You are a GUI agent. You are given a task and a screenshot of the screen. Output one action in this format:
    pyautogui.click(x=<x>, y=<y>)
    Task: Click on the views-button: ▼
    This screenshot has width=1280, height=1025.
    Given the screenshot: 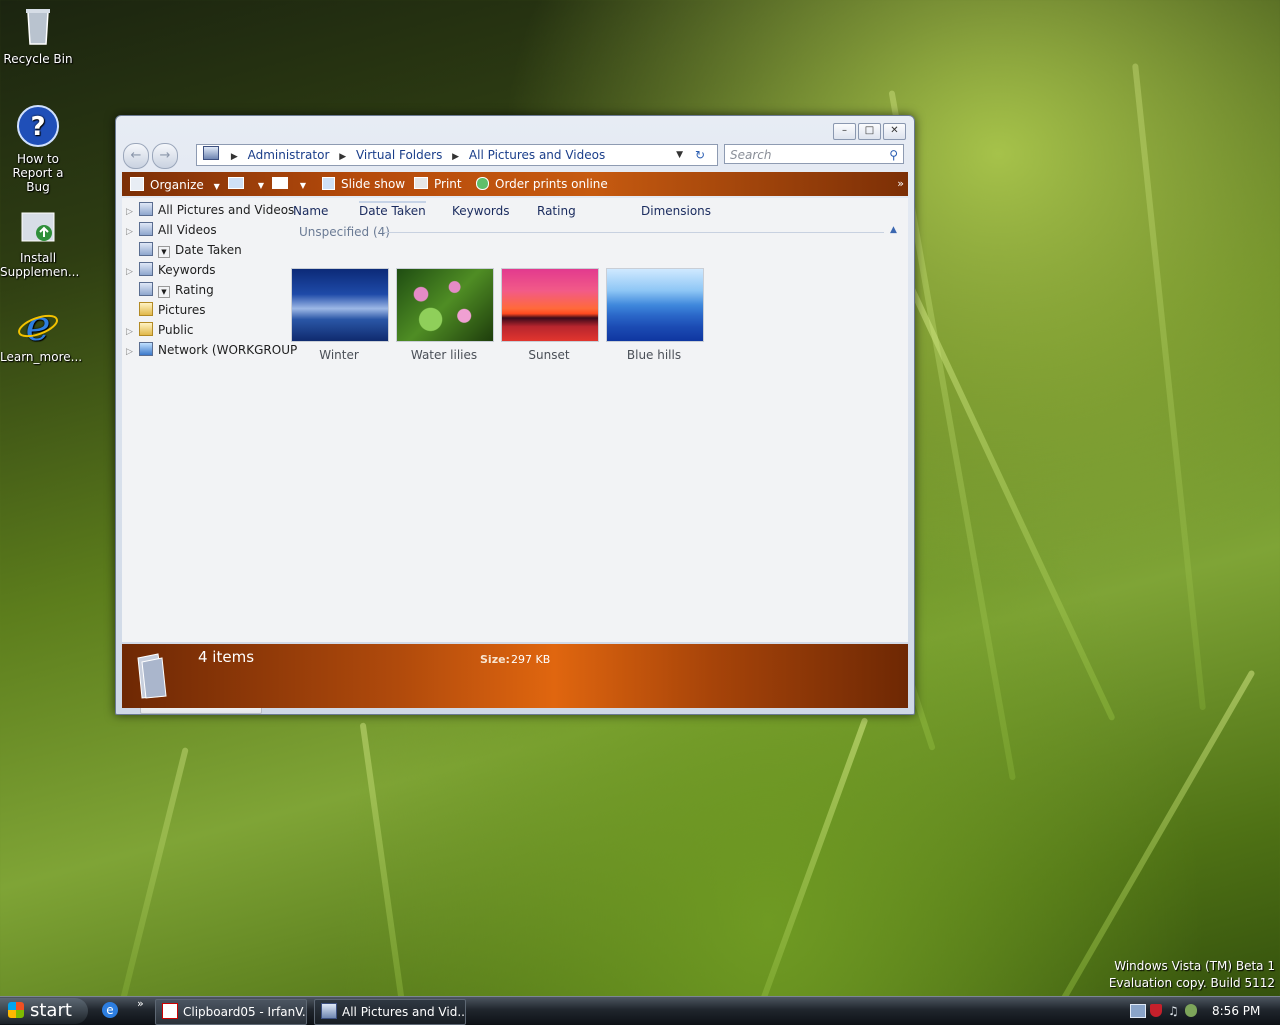 What is the action you would take?
    pyautogui.click(x=246, y=184)
    